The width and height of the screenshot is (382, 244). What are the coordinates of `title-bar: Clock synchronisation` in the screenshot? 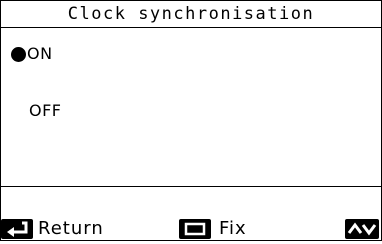 It's located at (191, 14).